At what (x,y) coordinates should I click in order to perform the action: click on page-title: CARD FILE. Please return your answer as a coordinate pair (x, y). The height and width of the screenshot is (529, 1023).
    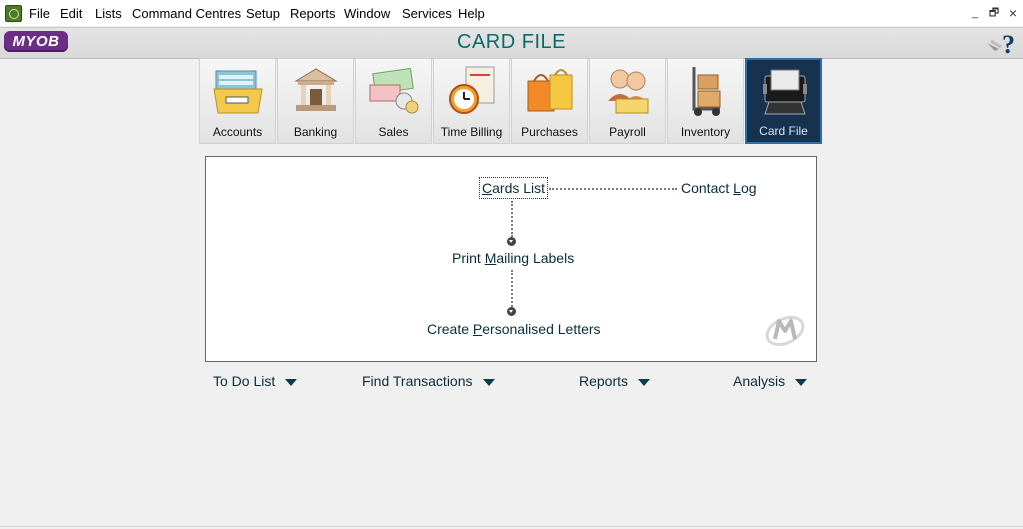
    Looking at the image, I should click on (511, 42).